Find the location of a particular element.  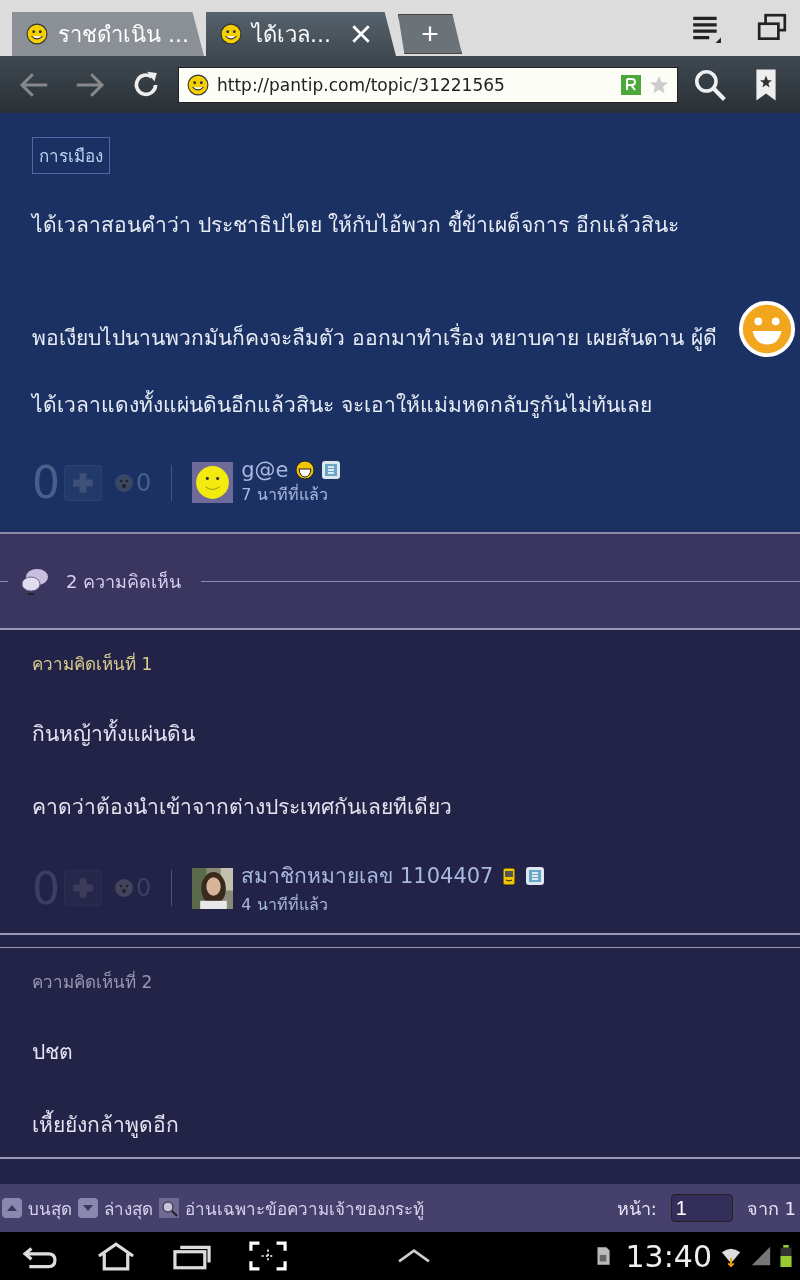

category-tag: การเมือง is located at coordinates (71, 155).